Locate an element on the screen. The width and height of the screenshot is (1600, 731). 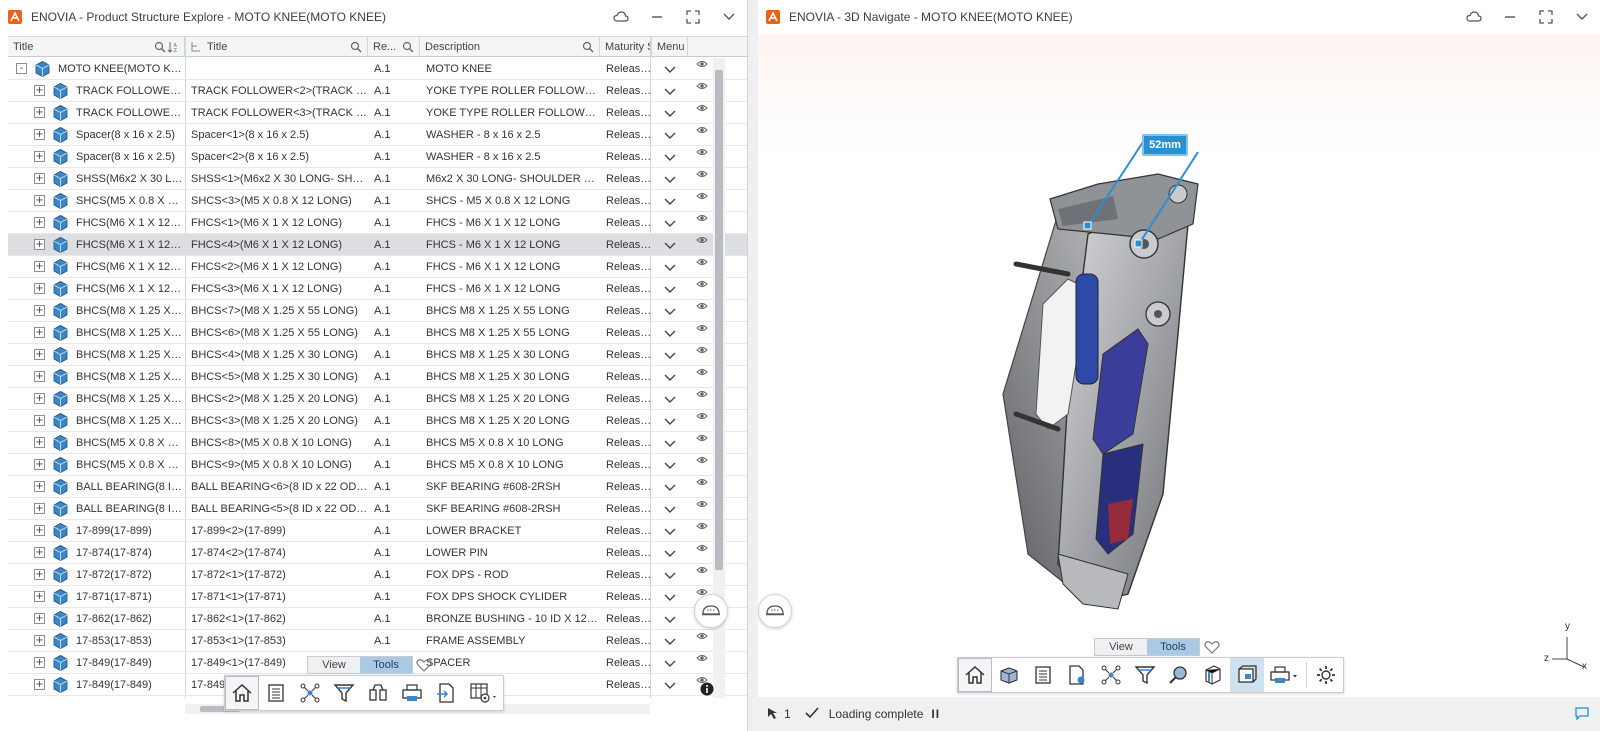
maximize-icon is located at coordinates (1546, 17).